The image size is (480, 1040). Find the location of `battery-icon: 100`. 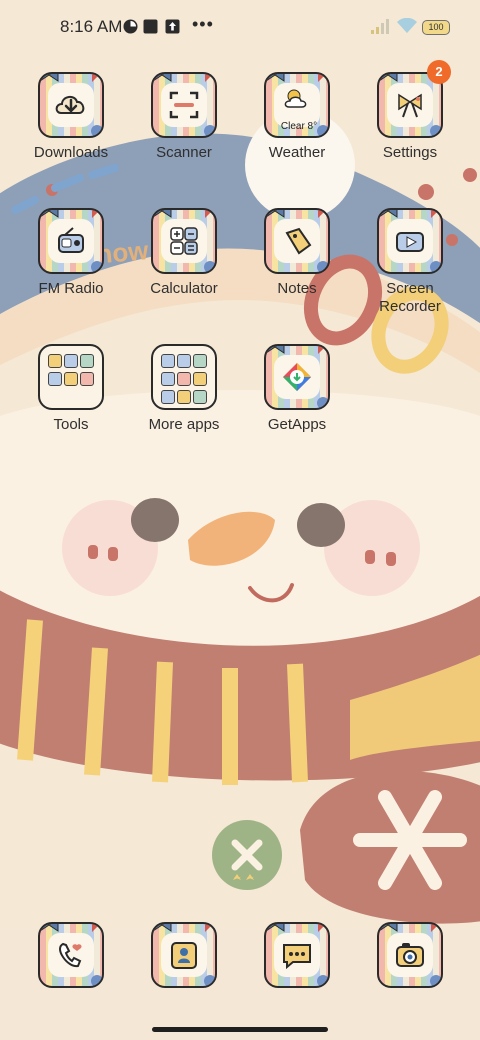

battery-icon: 100 is located at coordinates (436, 27).